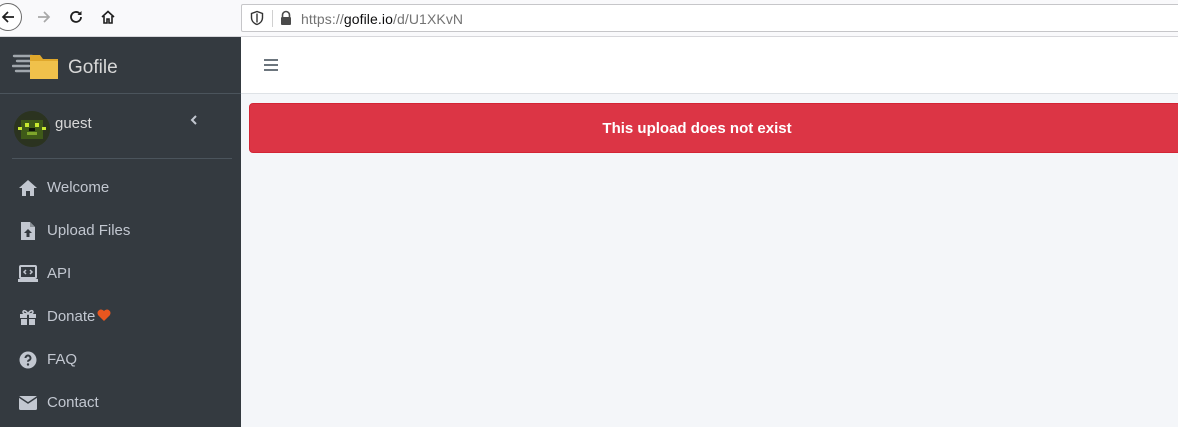 The image size is (1178, 427). I want to click on url-host: gofile.io, so click(368, 19).